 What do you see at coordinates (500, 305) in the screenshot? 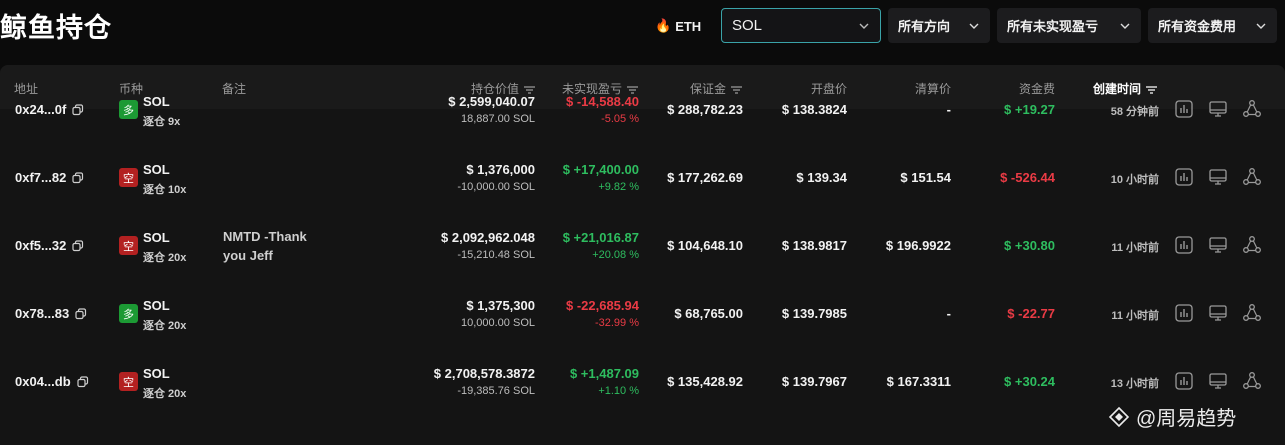
I see `position-value: $ 1,375,300` at bounding box center [500, 305].